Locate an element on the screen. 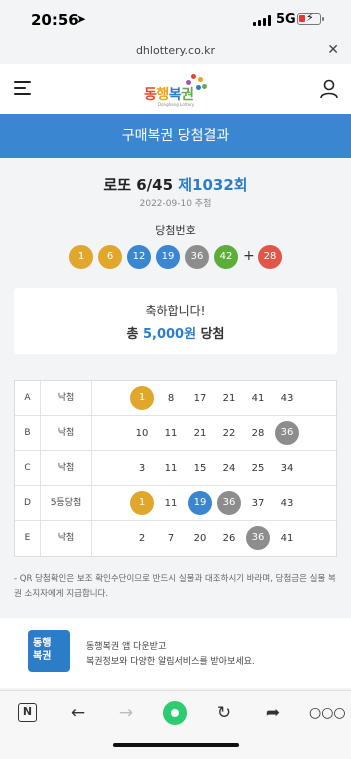 This screenshot has width=351, height=759. ticket-number: 25 is located at coordinates (258, 468).